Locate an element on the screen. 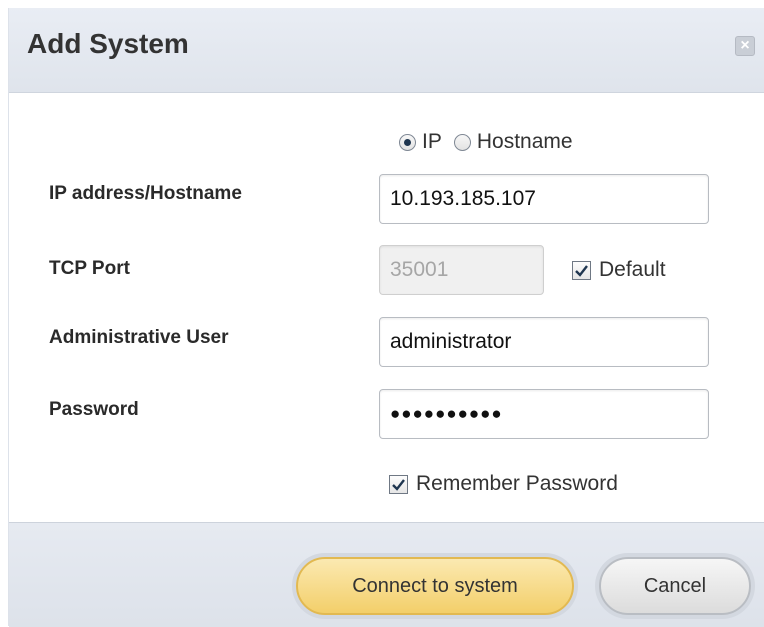  tcp-port-input: 35001 is located at coordinates (461, 270).